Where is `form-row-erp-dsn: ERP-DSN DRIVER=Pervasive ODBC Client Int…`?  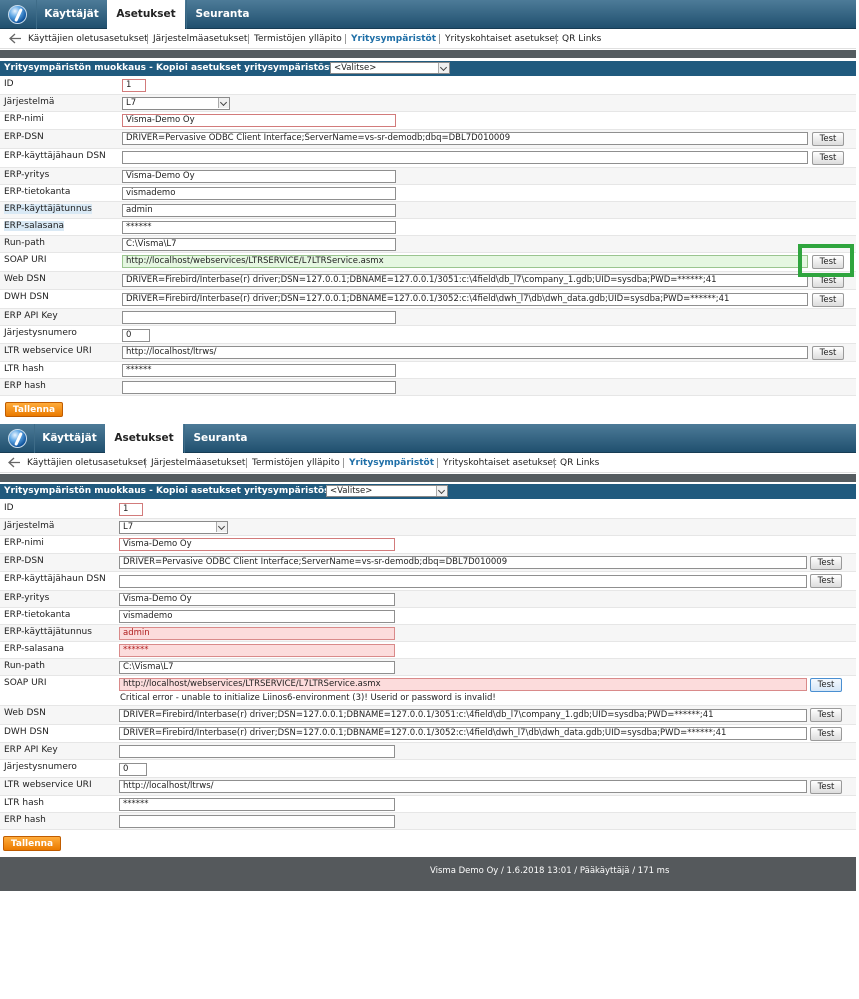
form-row-erp-dsn: ERP-DSN DRIVER=Pervasive ODBC Client Int… is located at coordinates (428, 139).